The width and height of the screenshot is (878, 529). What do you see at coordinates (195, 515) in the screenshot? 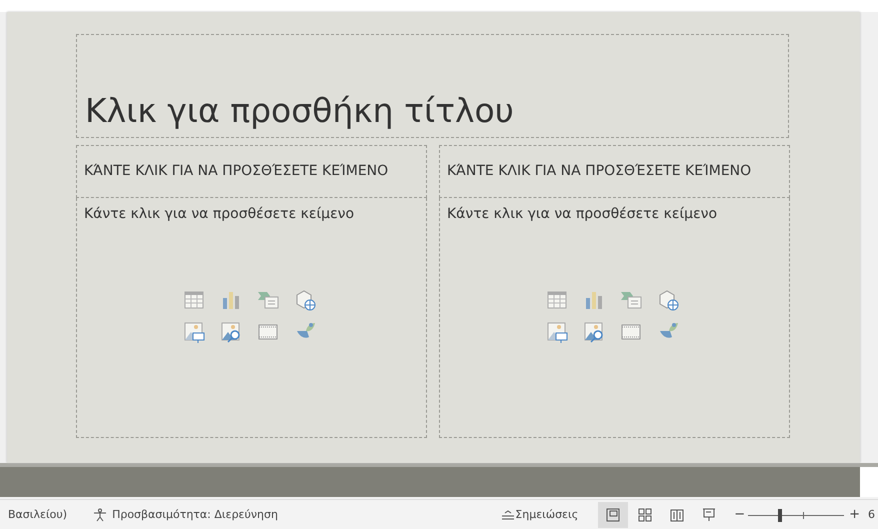
I see `accessibility-status: Προσβασιμότητα: Διερεύνηση` at bounding box center [195, 515].